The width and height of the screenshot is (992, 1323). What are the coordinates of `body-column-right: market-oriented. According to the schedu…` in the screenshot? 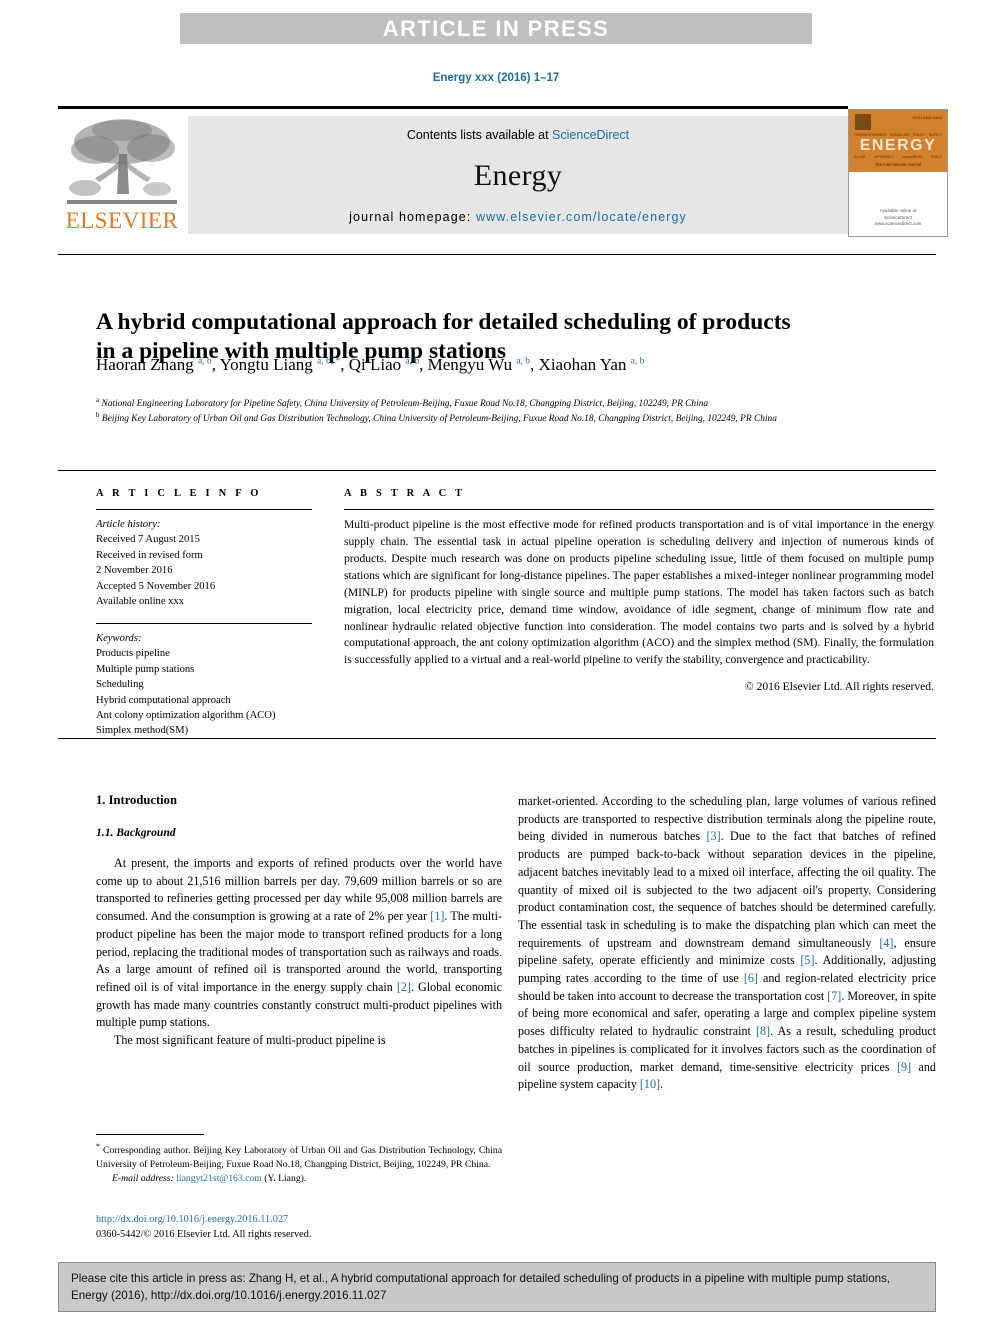 It's located at (727, 943).